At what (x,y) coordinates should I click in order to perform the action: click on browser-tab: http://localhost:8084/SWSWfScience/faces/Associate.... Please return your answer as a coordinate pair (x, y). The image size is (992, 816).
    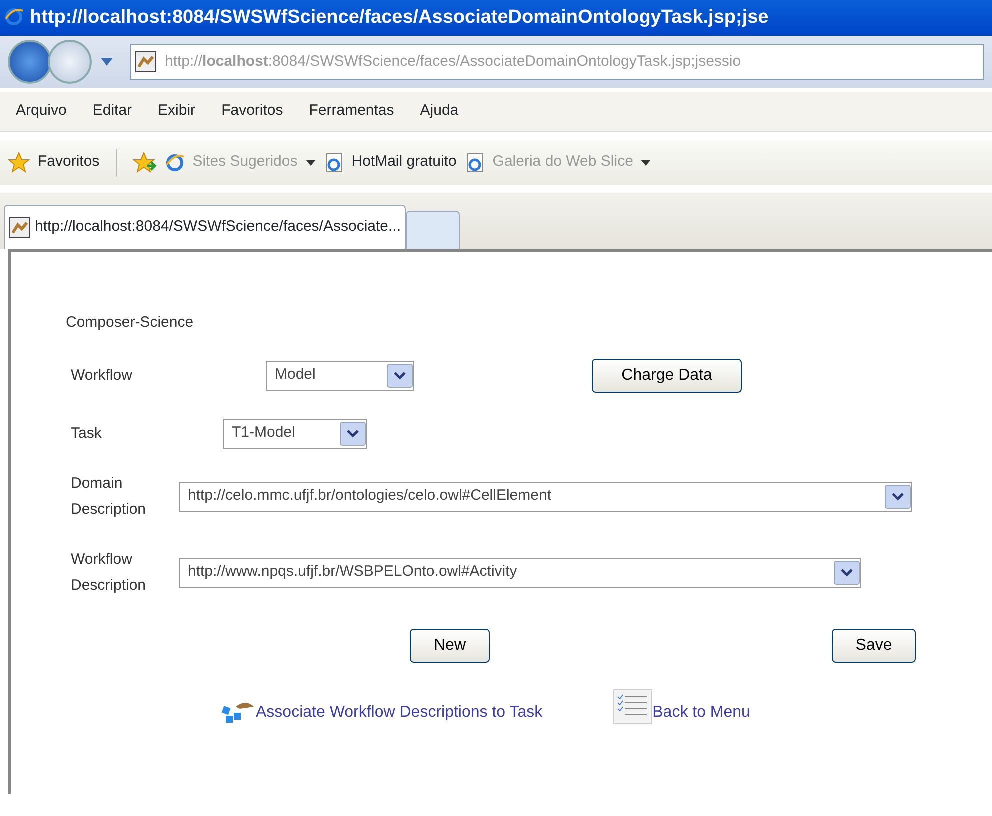
    Looking at the image, I should click on (205, 227).